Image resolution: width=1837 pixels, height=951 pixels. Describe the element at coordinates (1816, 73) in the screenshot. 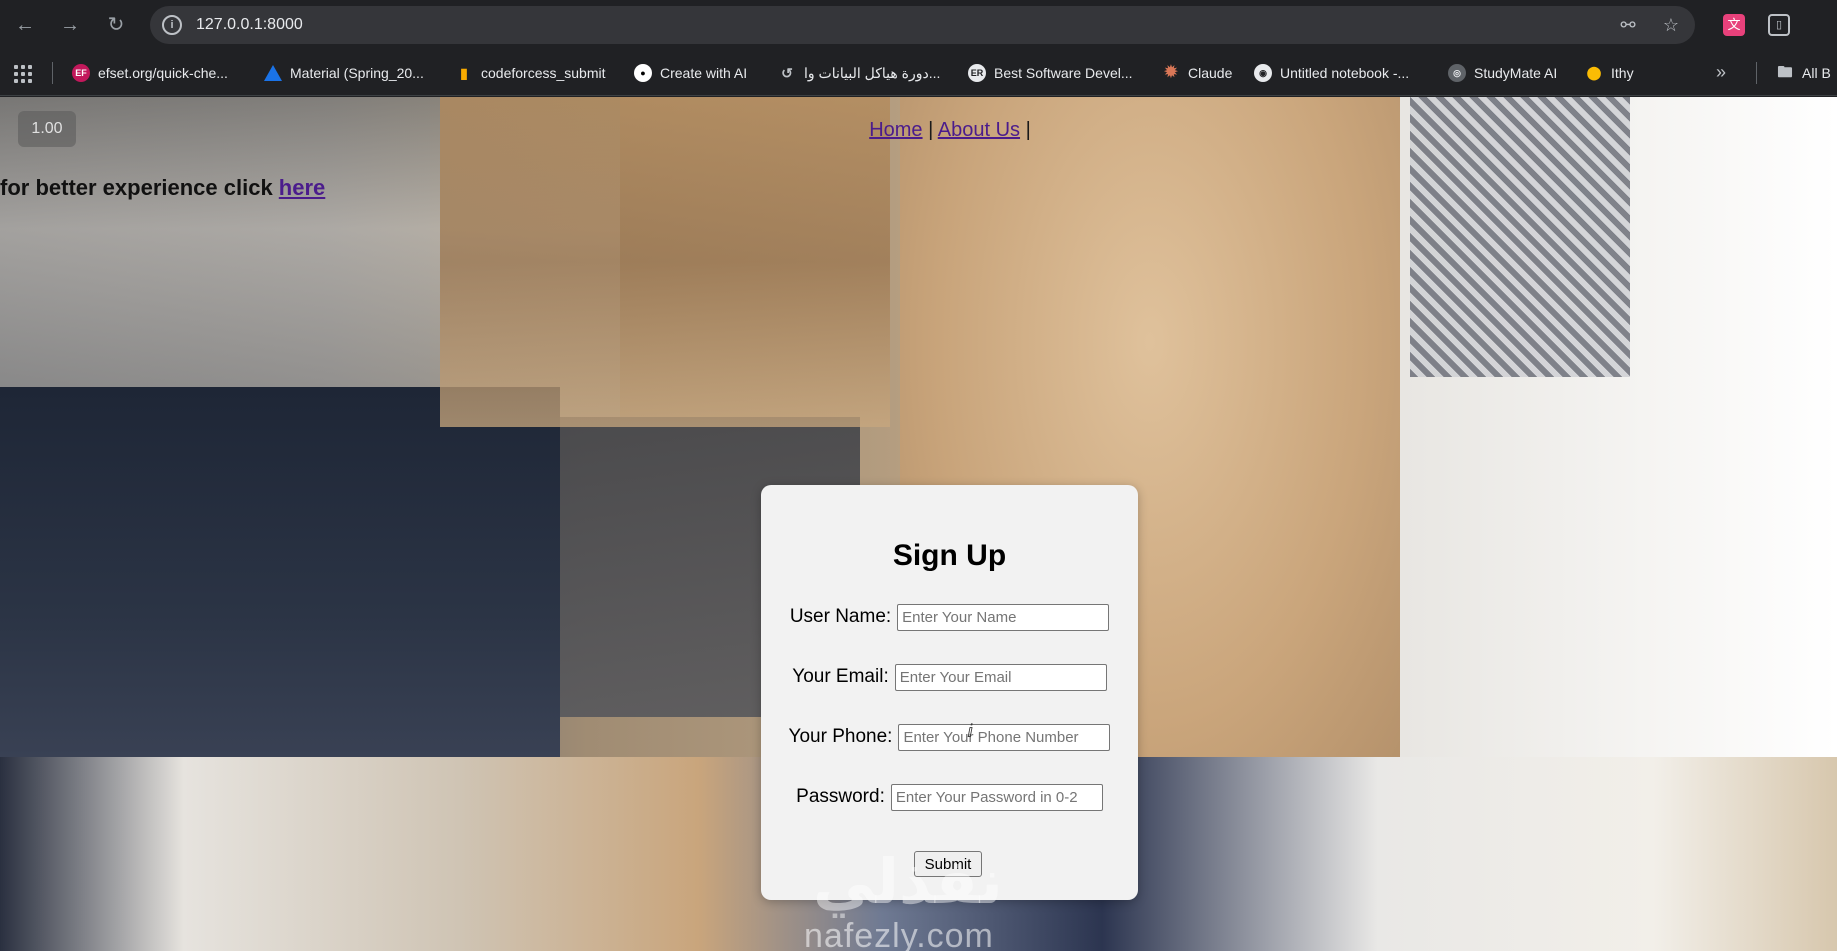

I see `bookmark-label: All B` at that location.